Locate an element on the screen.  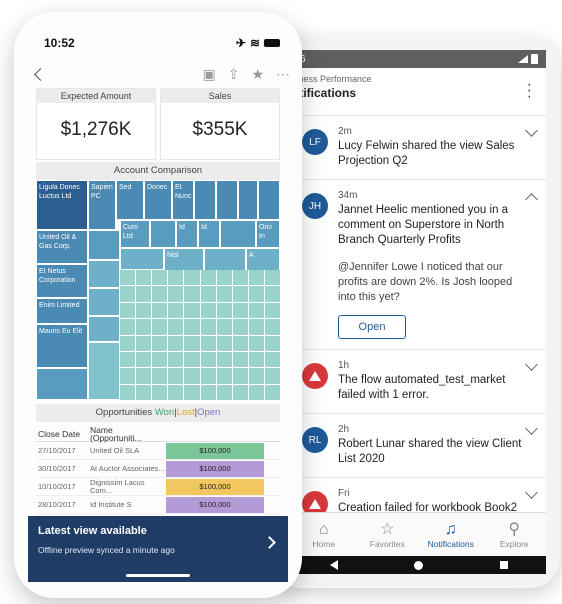
account-comparison-title: Account Comparison is located at coordinates (158, 171).